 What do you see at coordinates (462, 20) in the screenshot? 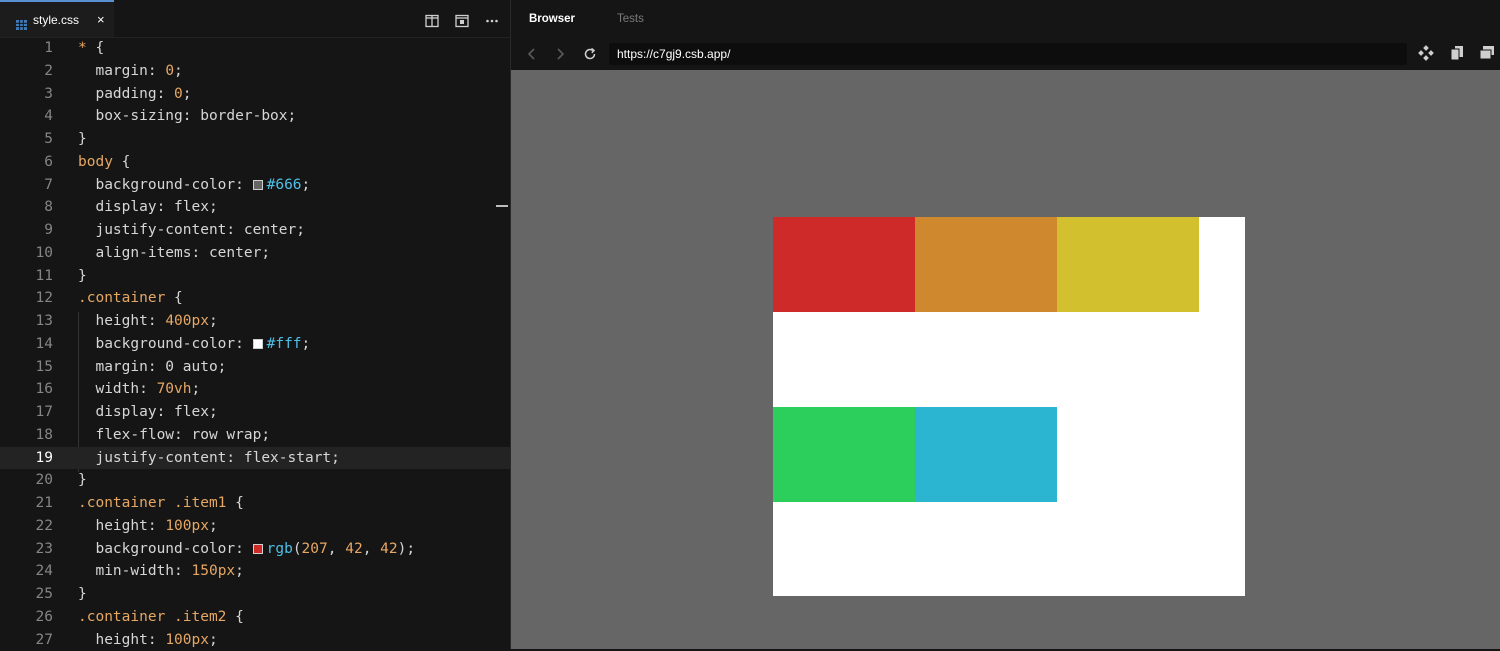
I see `open-preview-icon` at bounding box center [462, 20].